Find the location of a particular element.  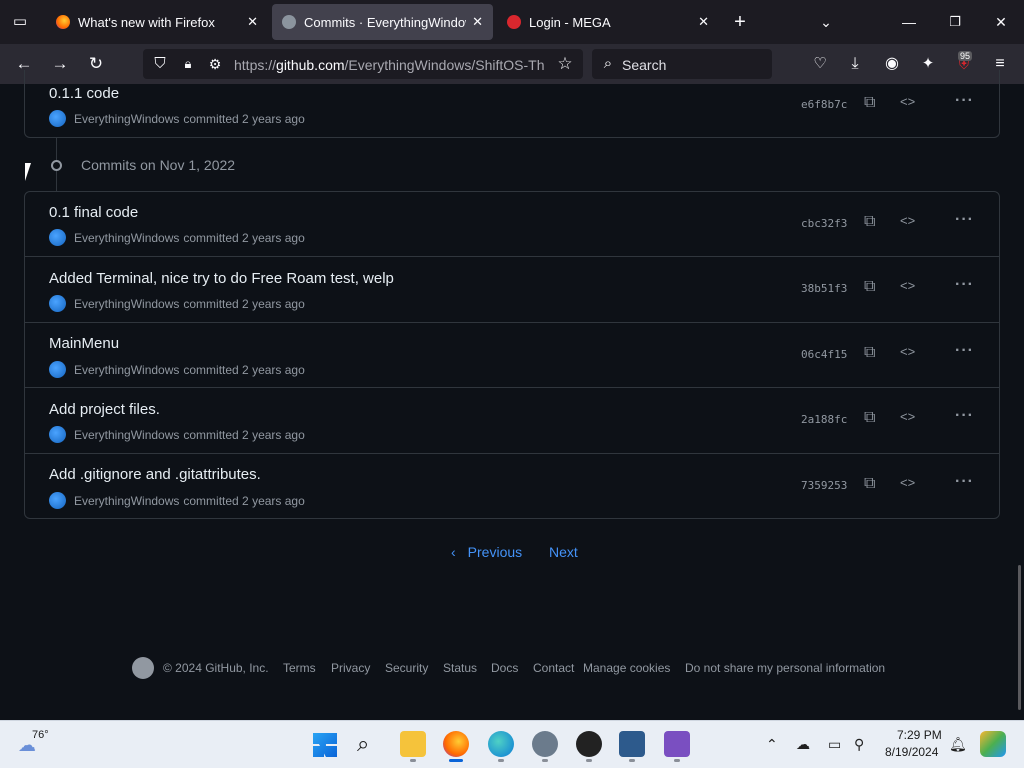

footer-link-manage-cookies: Manage cookies is located at coordinates (626, 668).